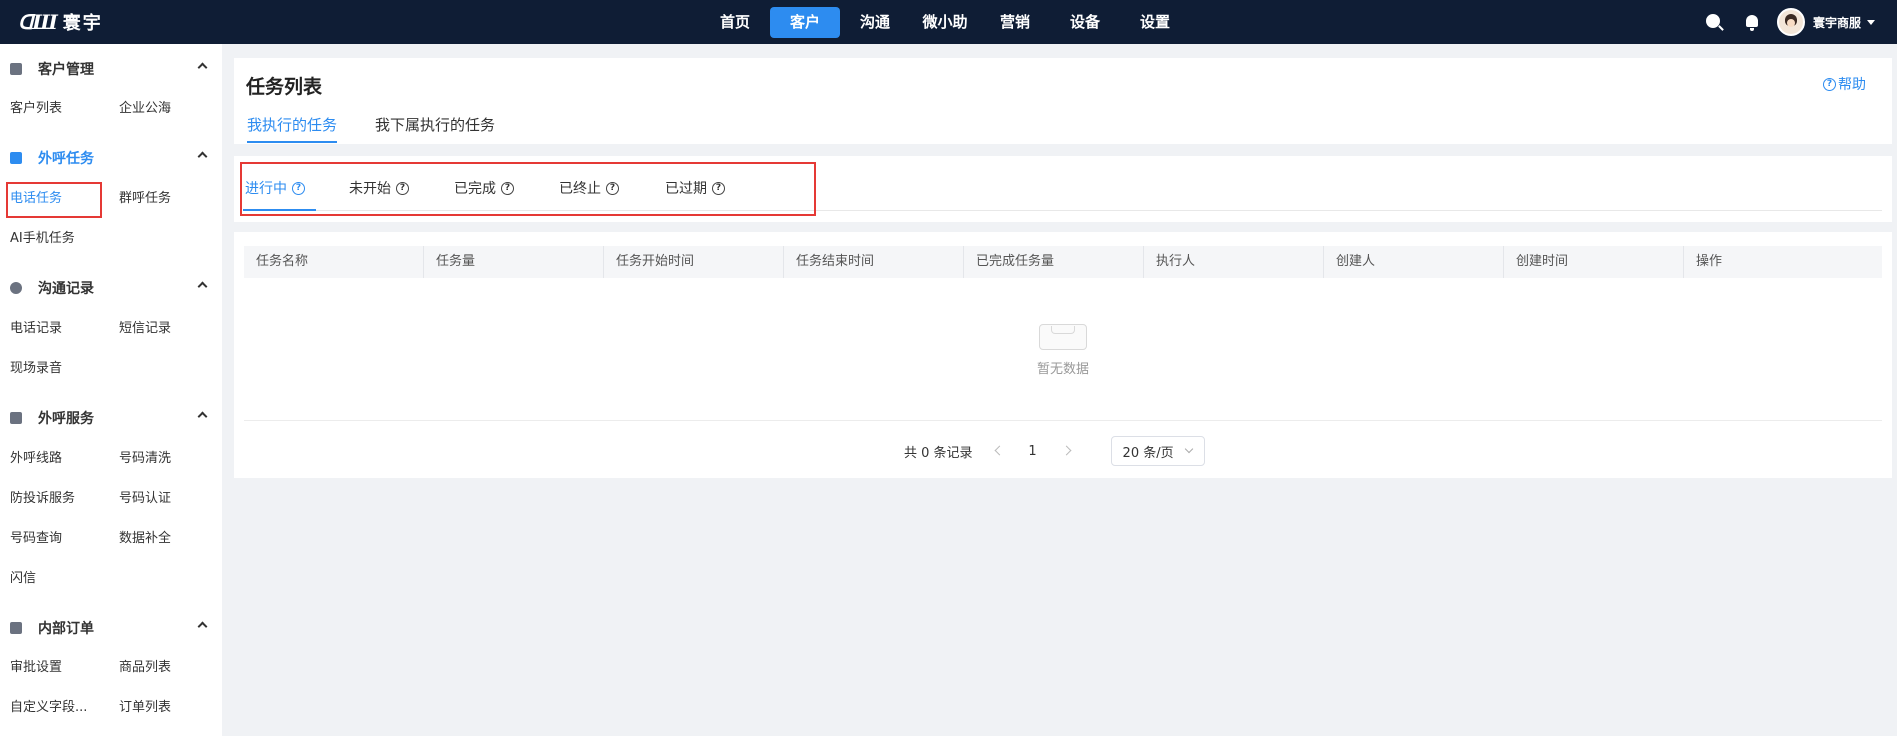 Image resolution: width=1897 pixels, height=736 pixels. What do you see at coordinates (528, 189) in the screenshot?
I see `highlight-box-status-tabs` at bounding box center [528, 189].